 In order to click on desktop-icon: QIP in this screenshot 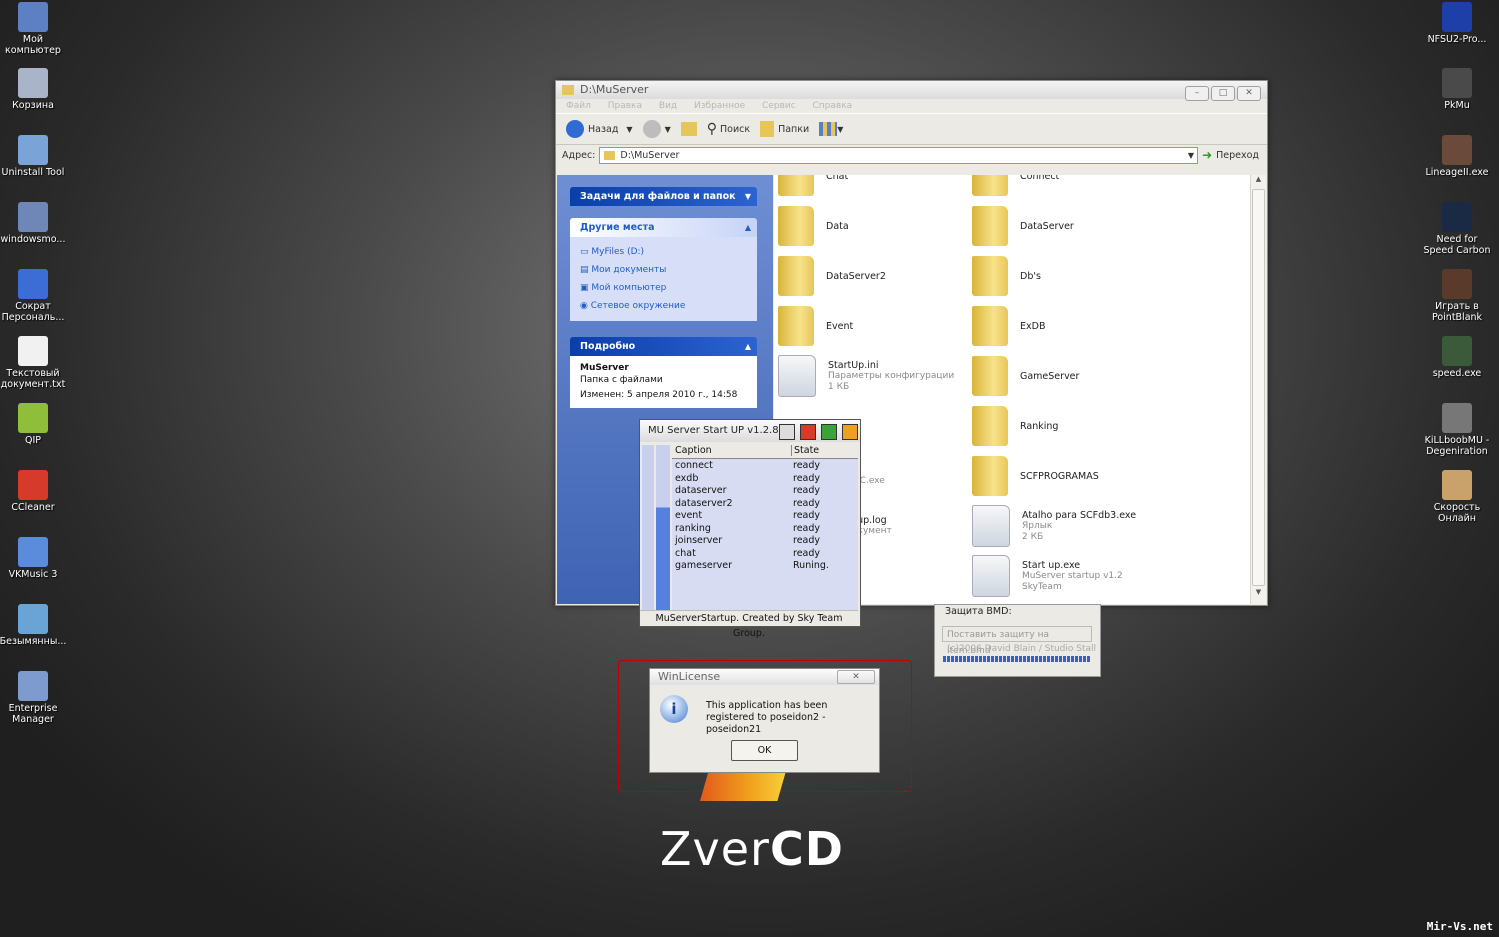, I will do `click(34, 424)`.